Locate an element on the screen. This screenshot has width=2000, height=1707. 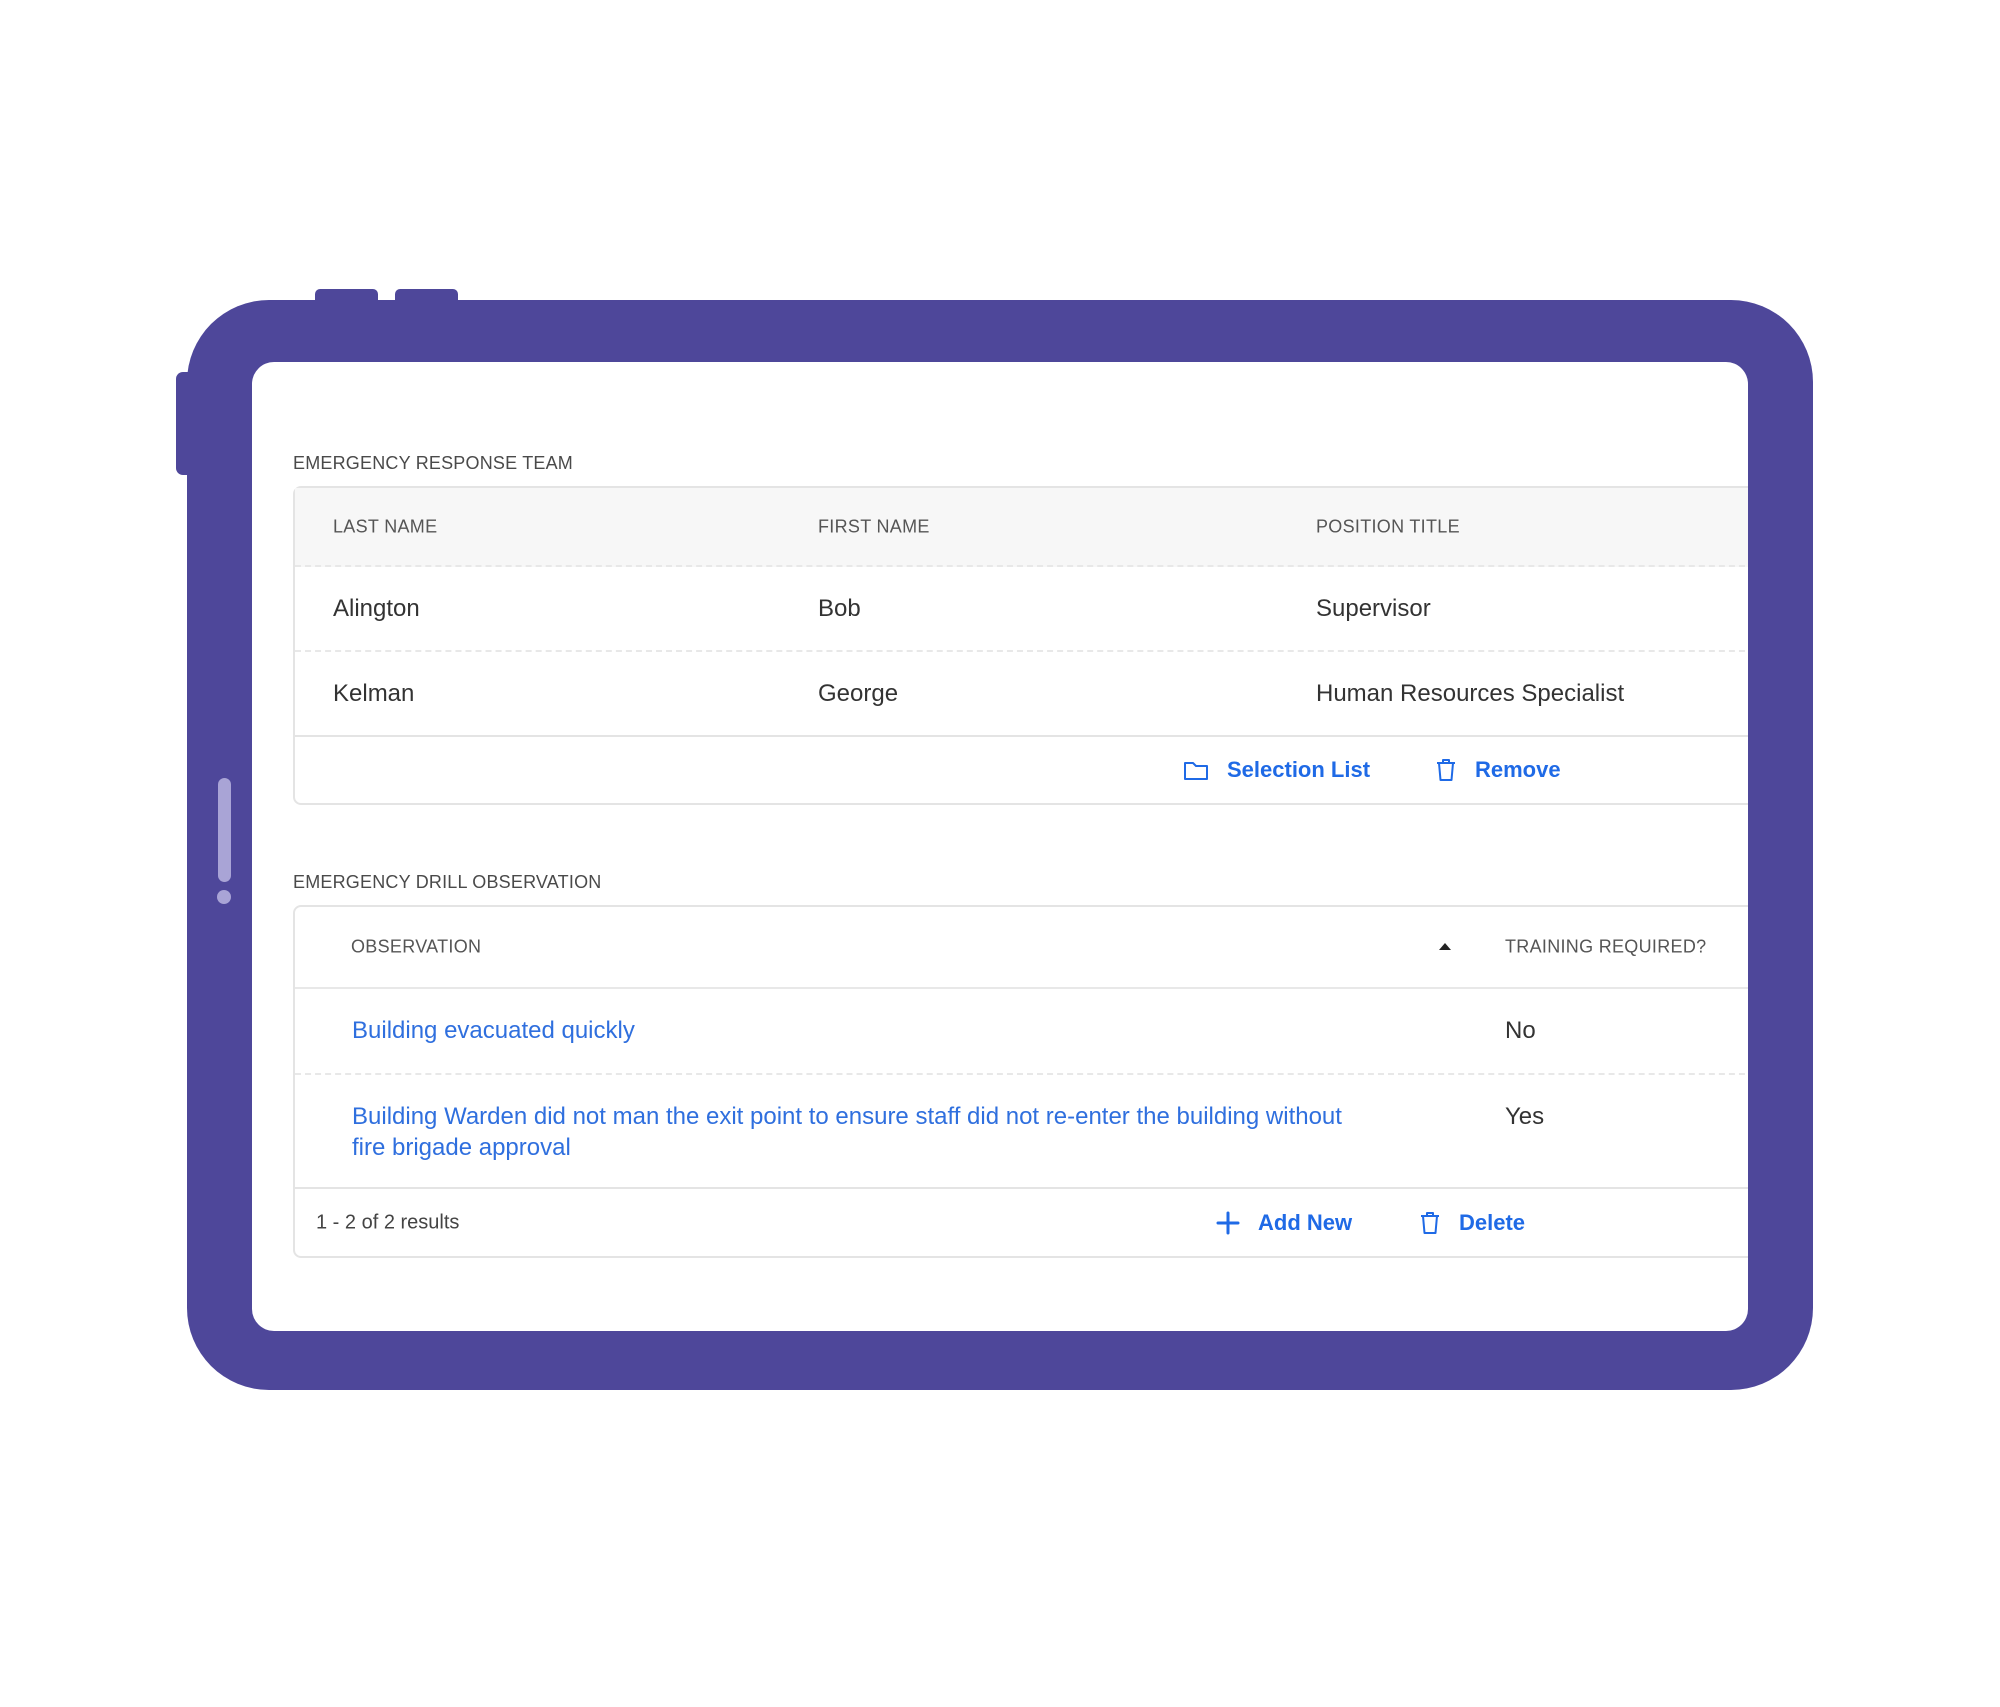
column-header-observation: OBSERVATION is located at coordinates (416, 947).